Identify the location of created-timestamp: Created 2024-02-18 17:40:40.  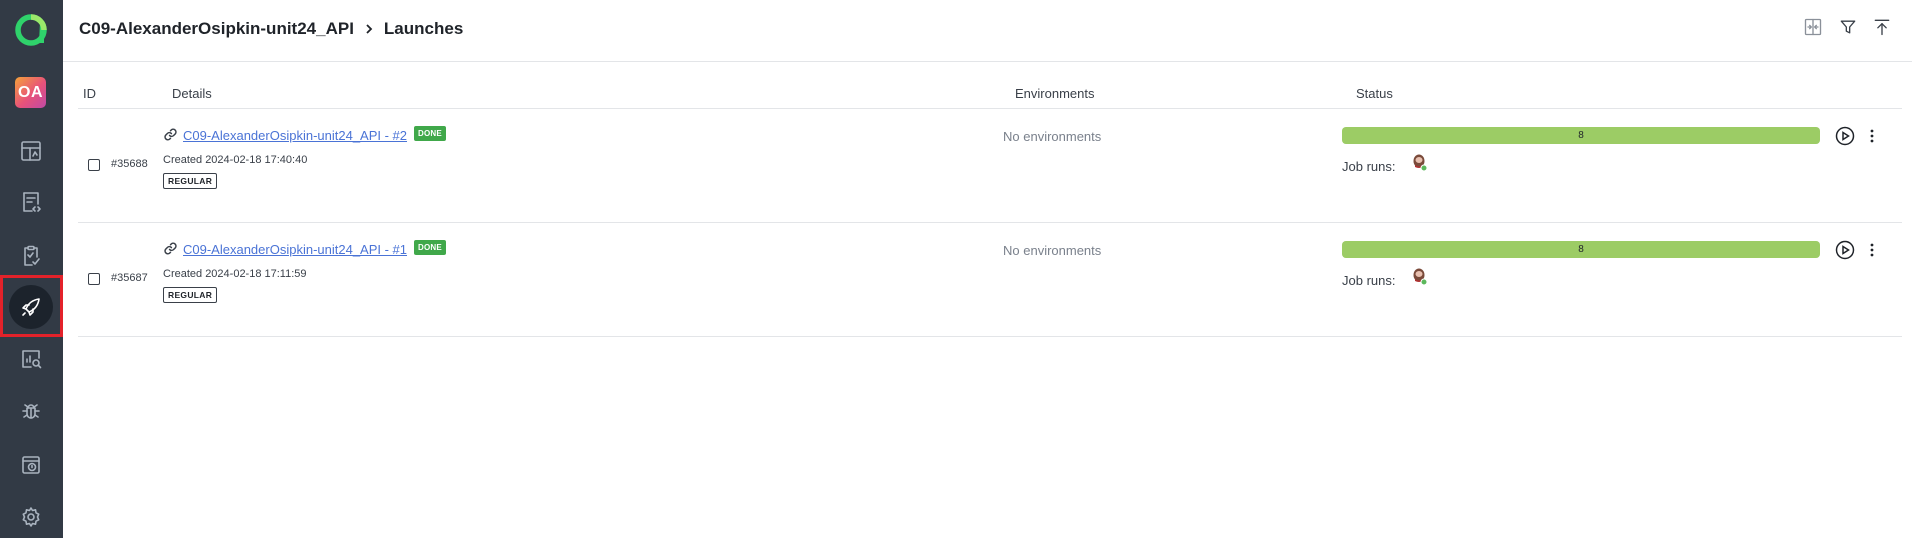
(235, 160).